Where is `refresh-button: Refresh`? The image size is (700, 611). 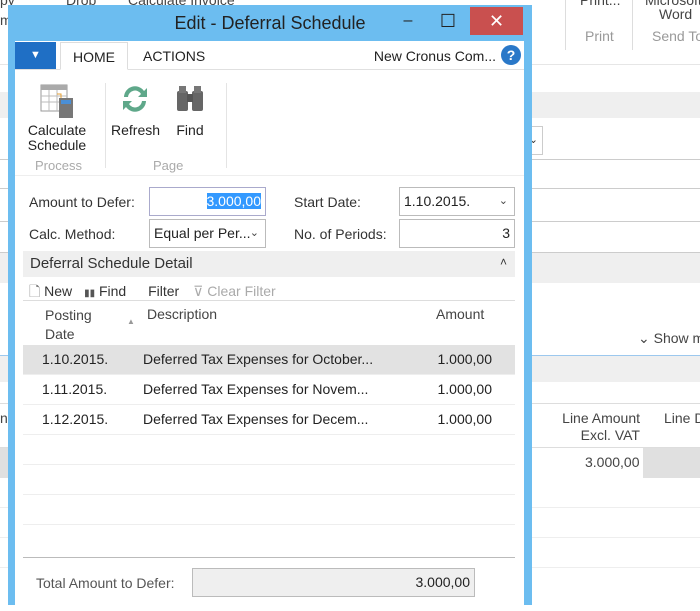 refresh-button: Refresh is located at coordinates (136, 110).